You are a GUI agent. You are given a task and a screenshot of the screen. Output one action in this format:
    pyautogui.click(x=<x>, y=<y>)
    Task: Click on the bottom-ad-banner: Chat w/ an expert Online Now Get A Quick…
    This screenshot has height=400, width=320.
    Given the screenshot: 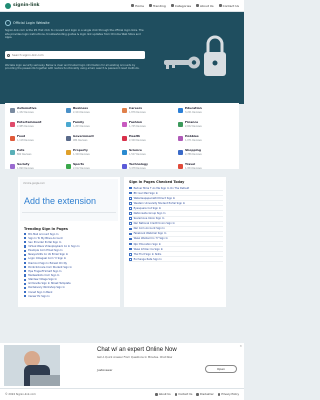 What is the action you would take?
    pyautogui.click(x=122, y=365)
    